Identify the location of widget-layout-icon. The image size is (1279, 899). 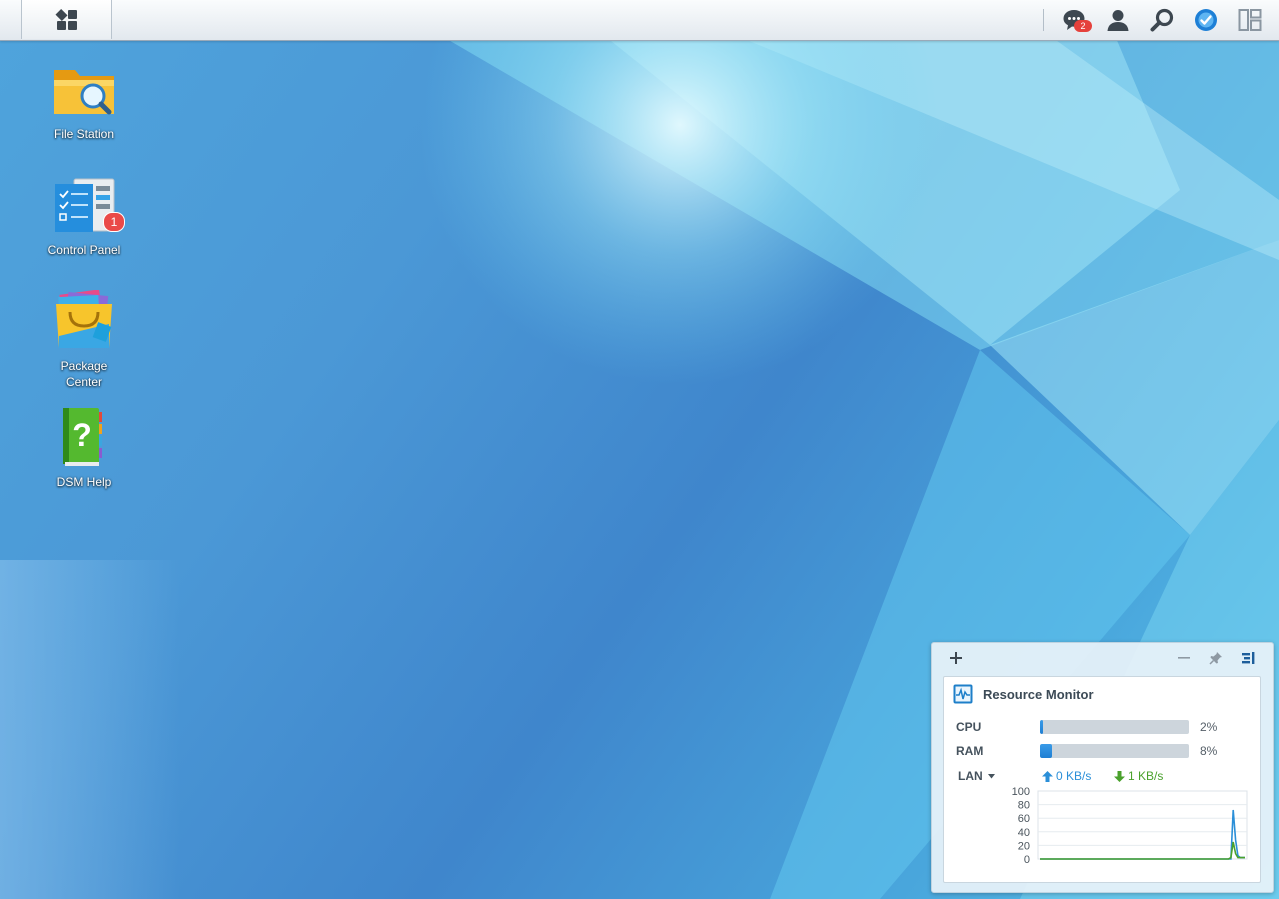
(1248, 658).